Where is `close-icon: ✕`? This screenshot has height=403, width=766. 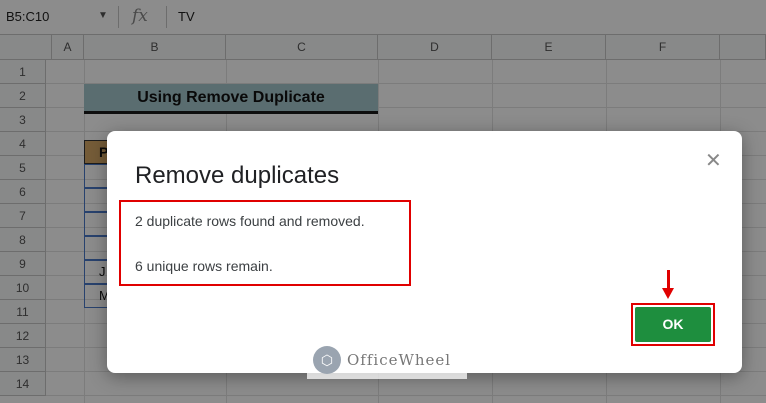
close-icon: ✕ is located at coordinates (713, 160).